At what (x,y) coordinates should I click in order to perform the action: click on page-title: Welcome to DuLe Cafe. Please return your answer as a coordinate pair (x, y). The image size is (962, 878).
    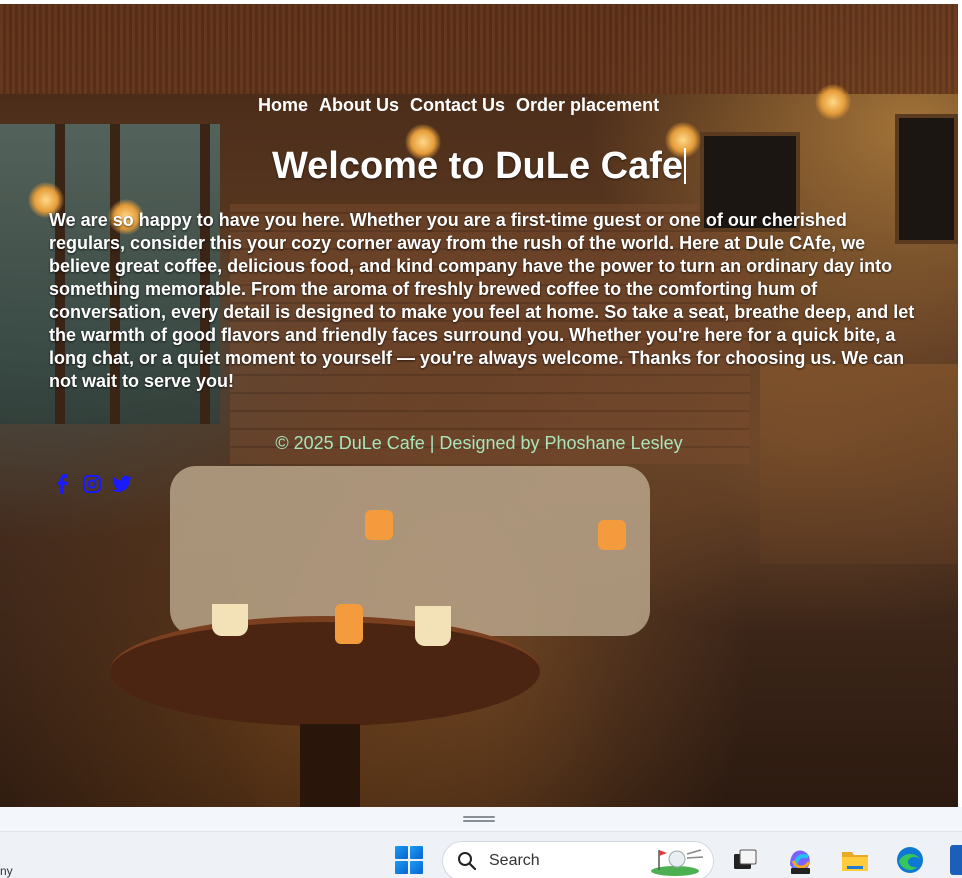
    Looking at the image, I should click on (479, 166).